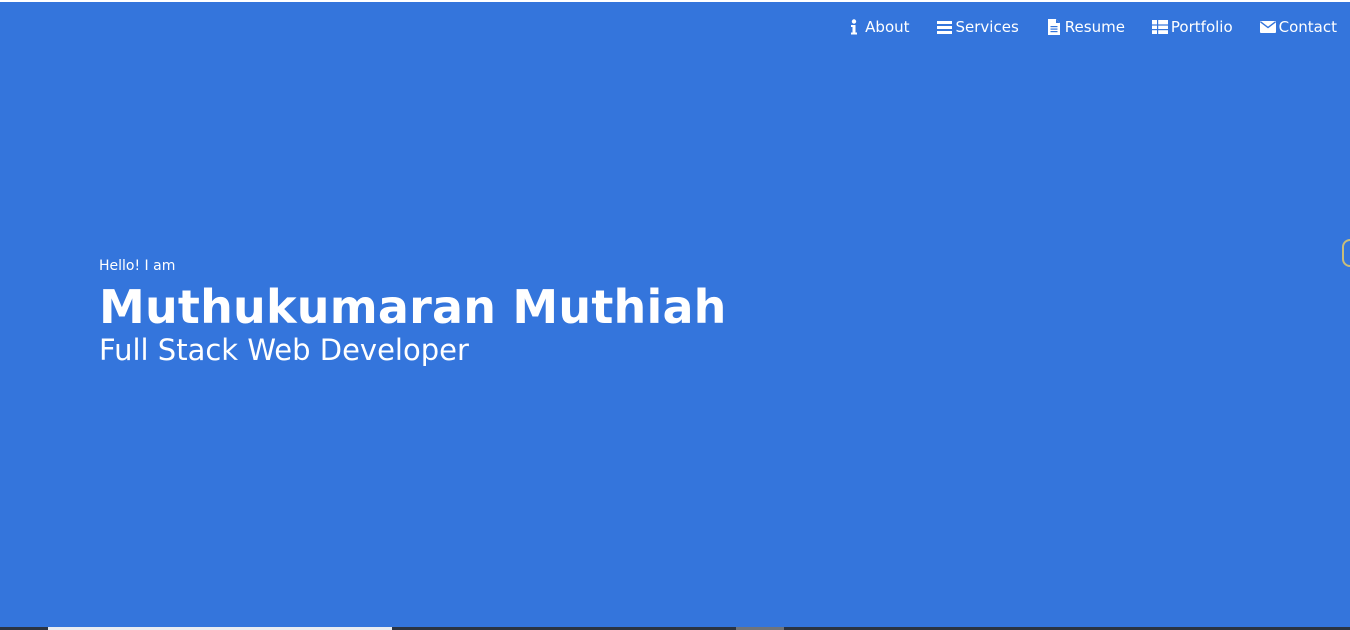 The image size is (1350, 630). I want to click on nav-label-contact: Contact, so click(1307, 27).